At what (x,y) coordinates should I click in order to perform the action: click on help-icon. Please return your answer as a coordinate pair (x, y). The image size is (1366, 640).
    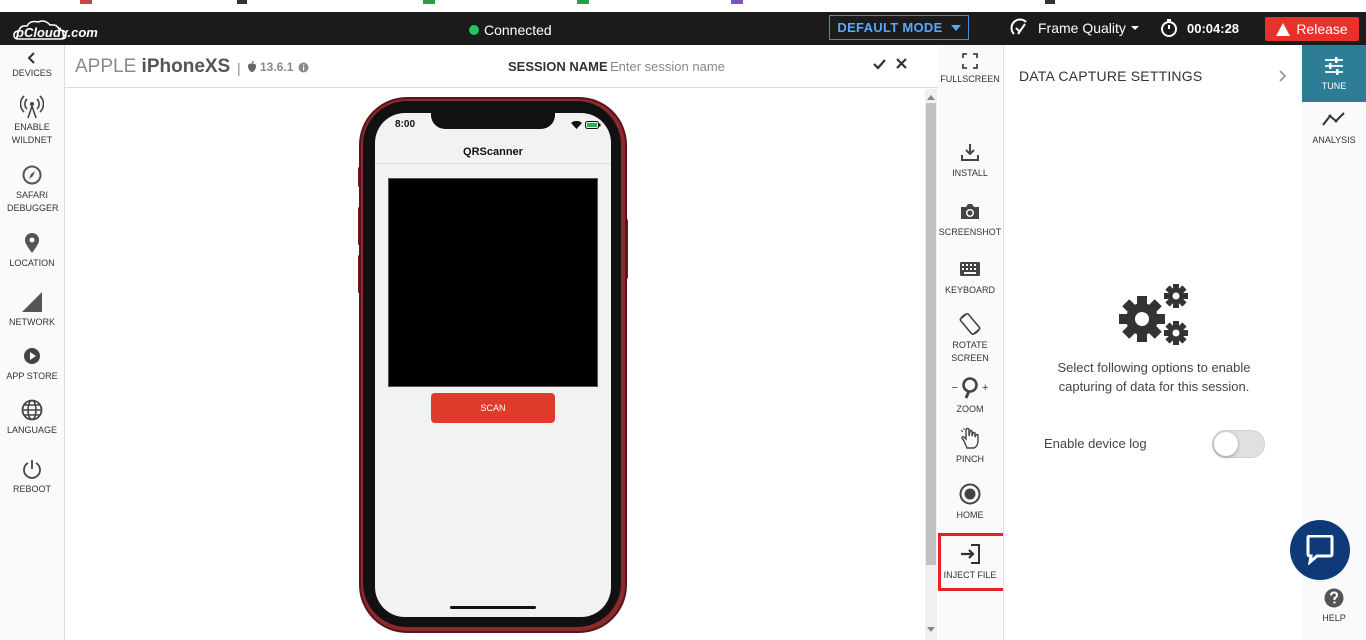
    Looking at the image, I should click on (1334, 598).